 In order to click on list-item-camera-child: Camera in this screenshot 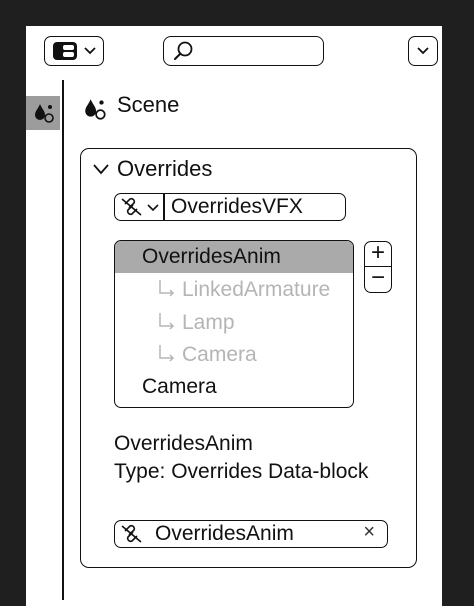, I will do `click(234, 355)`.